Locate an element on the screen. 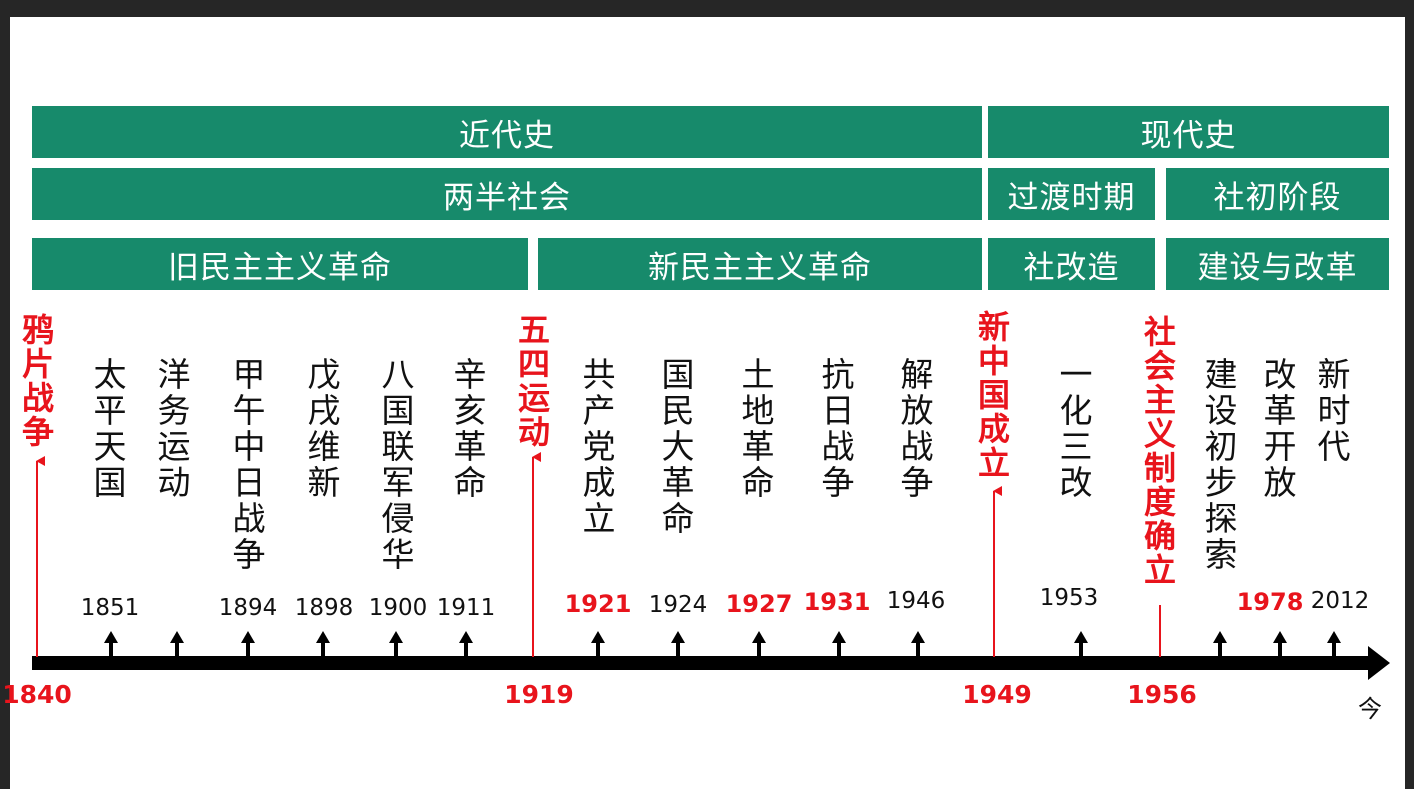 Image resolution: width=1414 pixels, height=789 pixels. event-label: 洋务运动 is located at coordinates (174, 428).